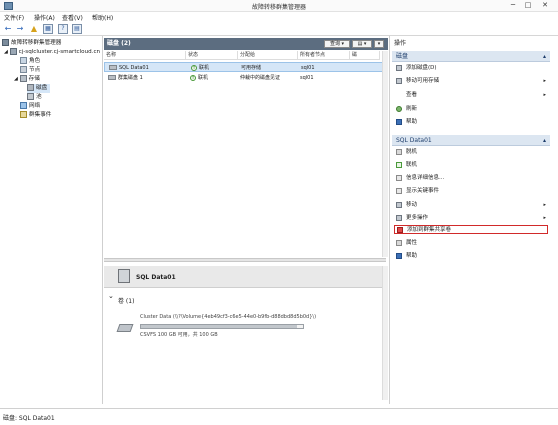 The height and width of the screenshot is (425, 558). I want to click on status-text: 磁盘: SQL Data01, so click(29, 418).